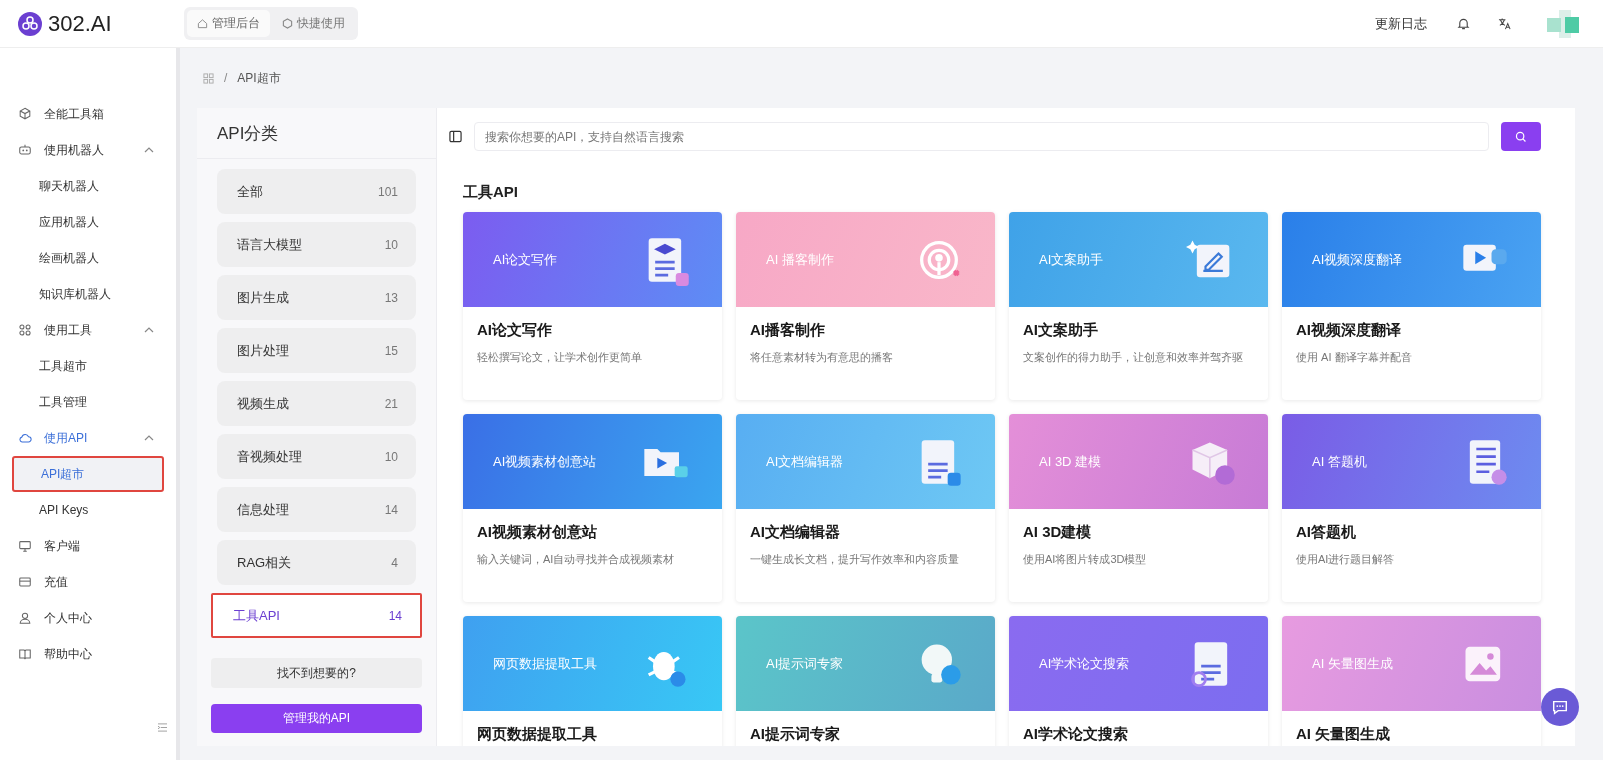 This screenshot has height=760, width=1603. What do you see at coordinates (88, 546) in the screenshot?
I see `sidebar-item: 客户端` at bounding box center [88, 546].